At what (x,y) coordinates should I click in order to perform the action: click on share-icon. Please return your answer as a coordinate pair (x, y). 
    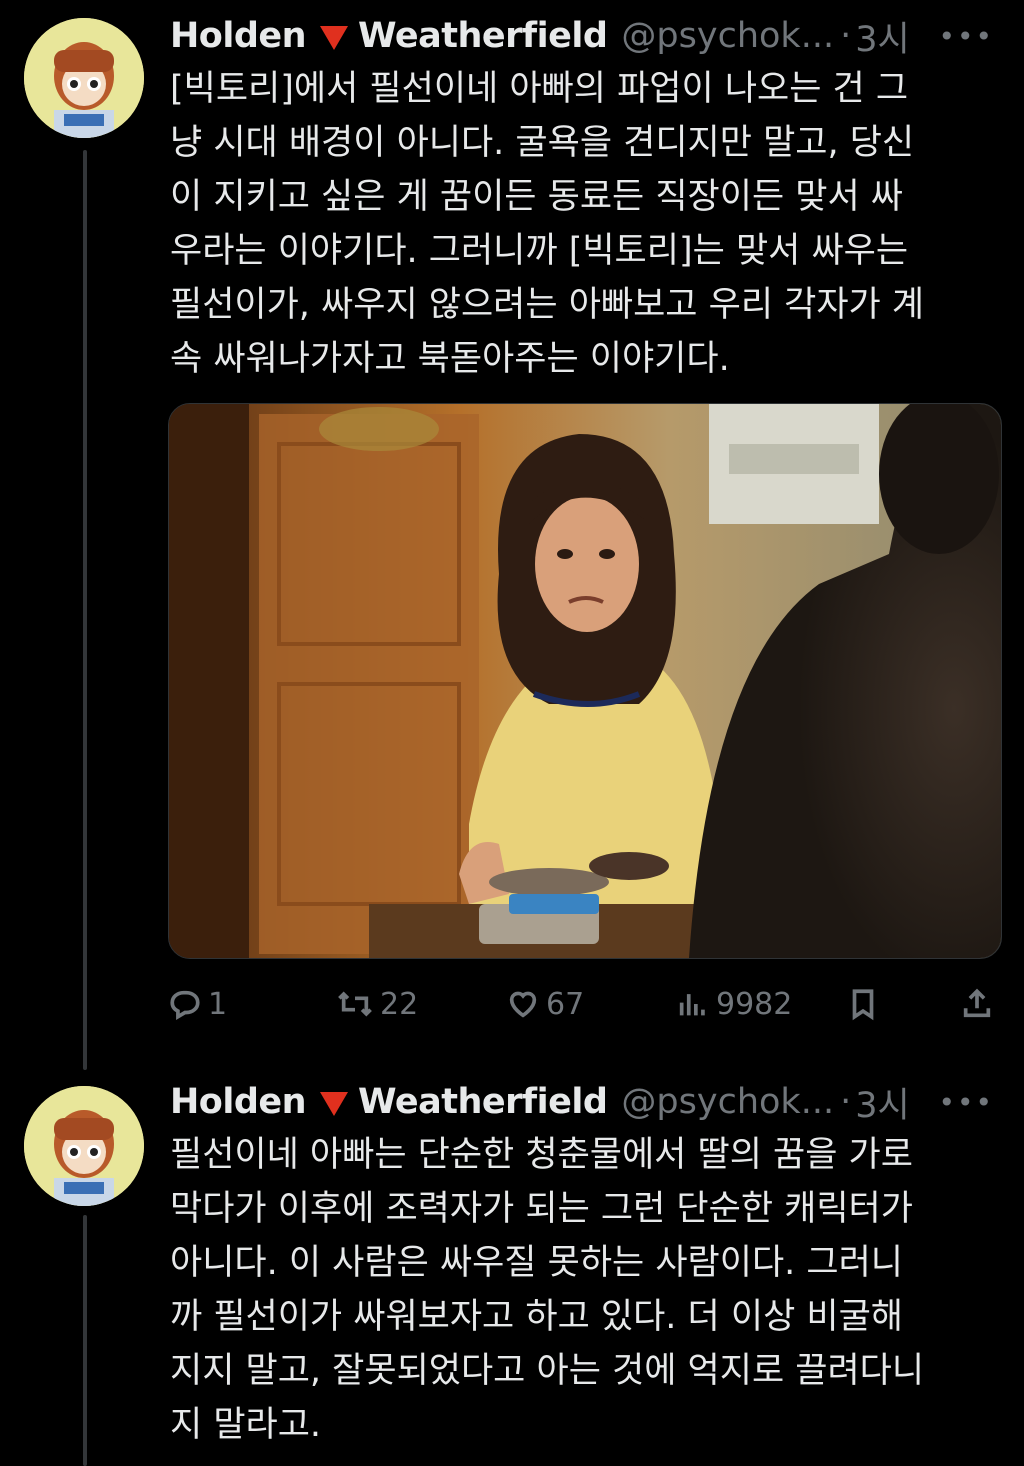
    Looking at the image, I should click on (977, 1003).